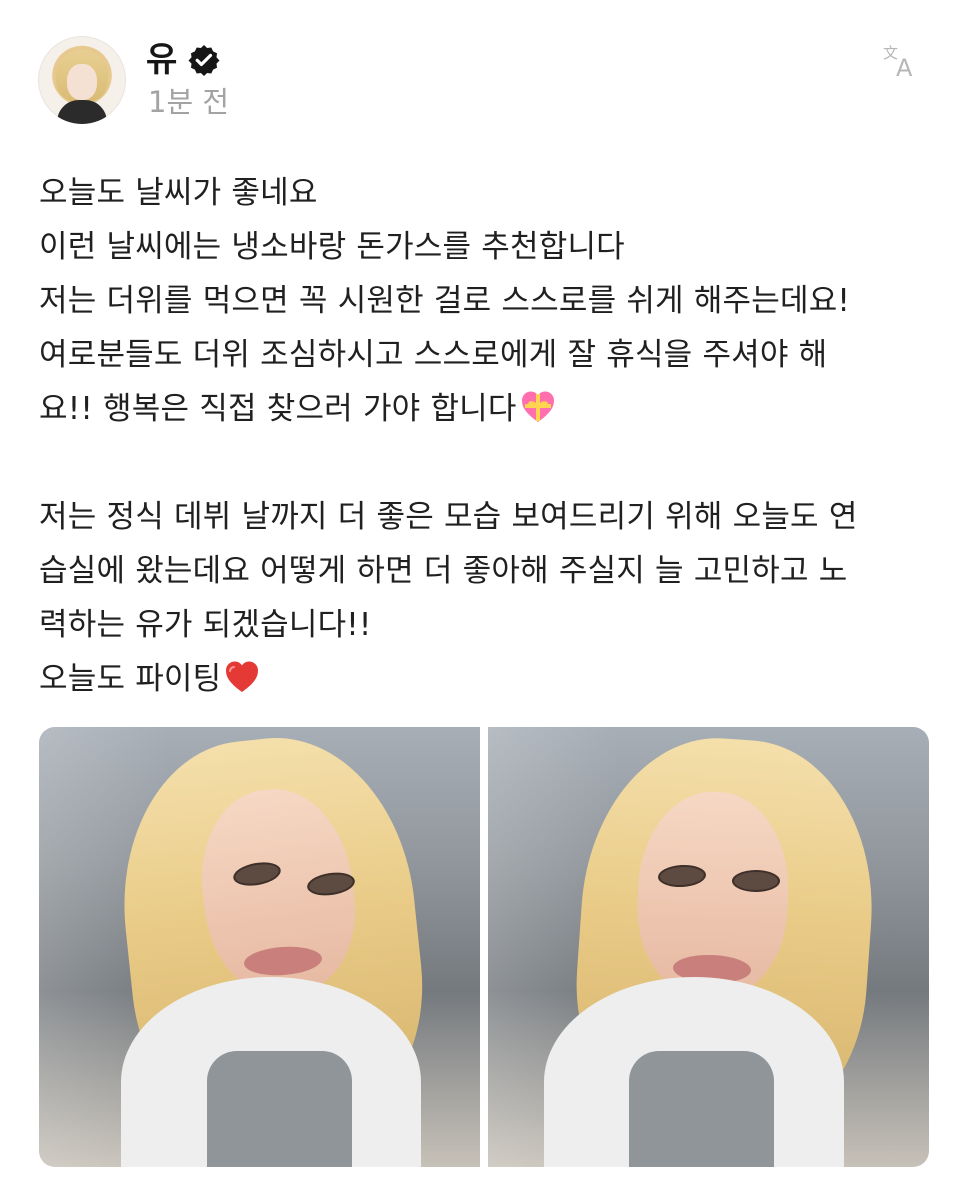  What do you see at coordinates (538, 415) in the screenshot?
I see `heart-with-ribbon-icon` at bounding box center [538, 415].